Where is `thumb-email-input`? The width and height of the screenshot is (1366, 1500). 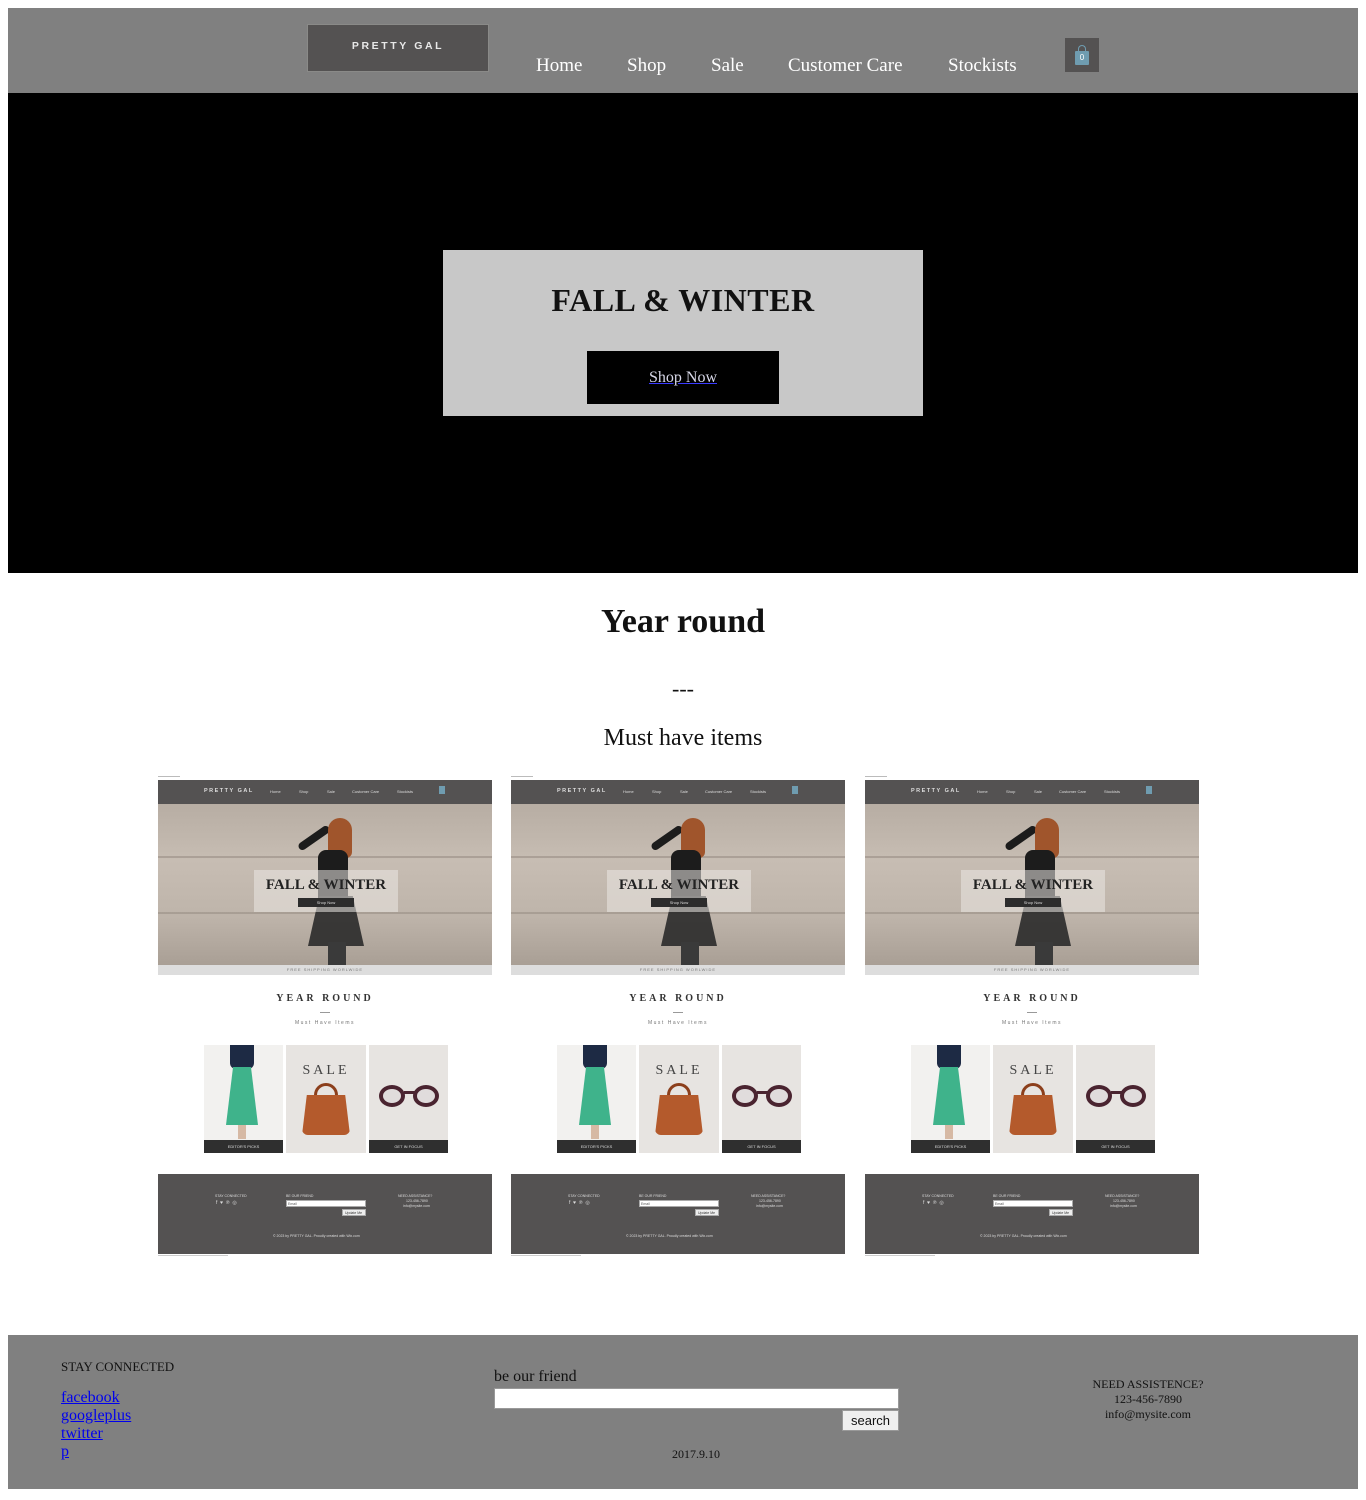 thumb-email-input is located at coordinates (679, 1203).